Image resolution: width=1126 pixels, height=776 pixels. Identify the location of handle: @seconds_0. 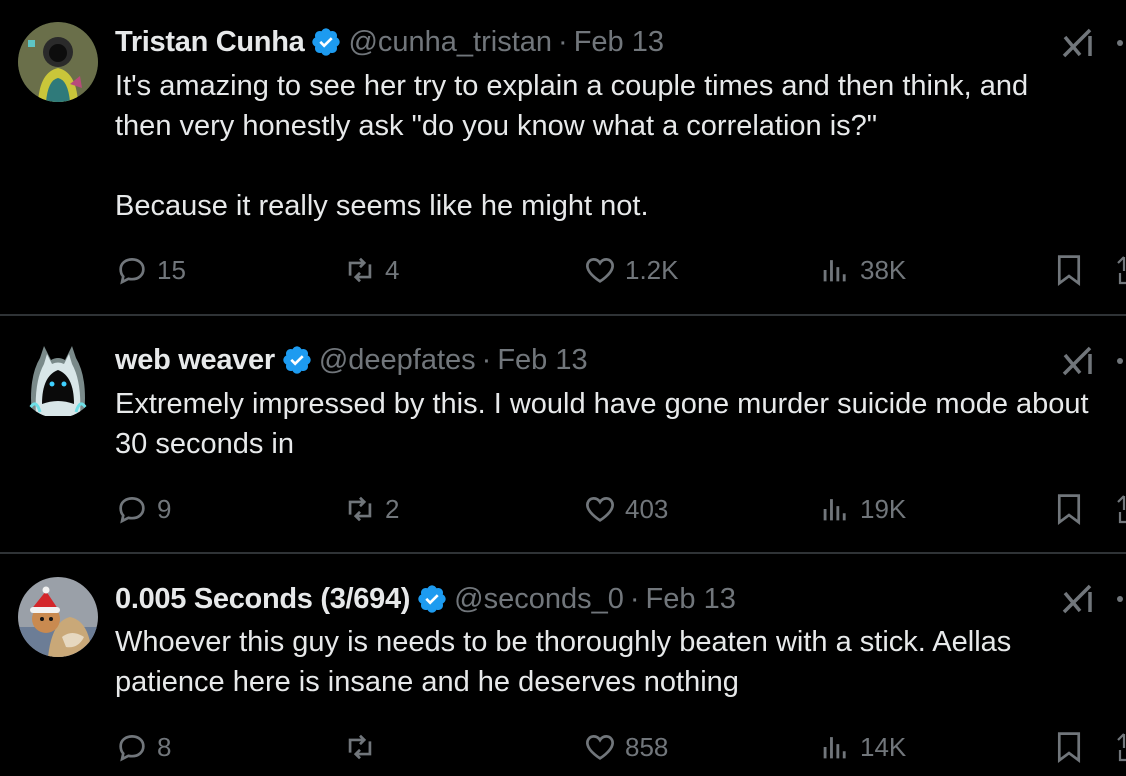
(539, 599).